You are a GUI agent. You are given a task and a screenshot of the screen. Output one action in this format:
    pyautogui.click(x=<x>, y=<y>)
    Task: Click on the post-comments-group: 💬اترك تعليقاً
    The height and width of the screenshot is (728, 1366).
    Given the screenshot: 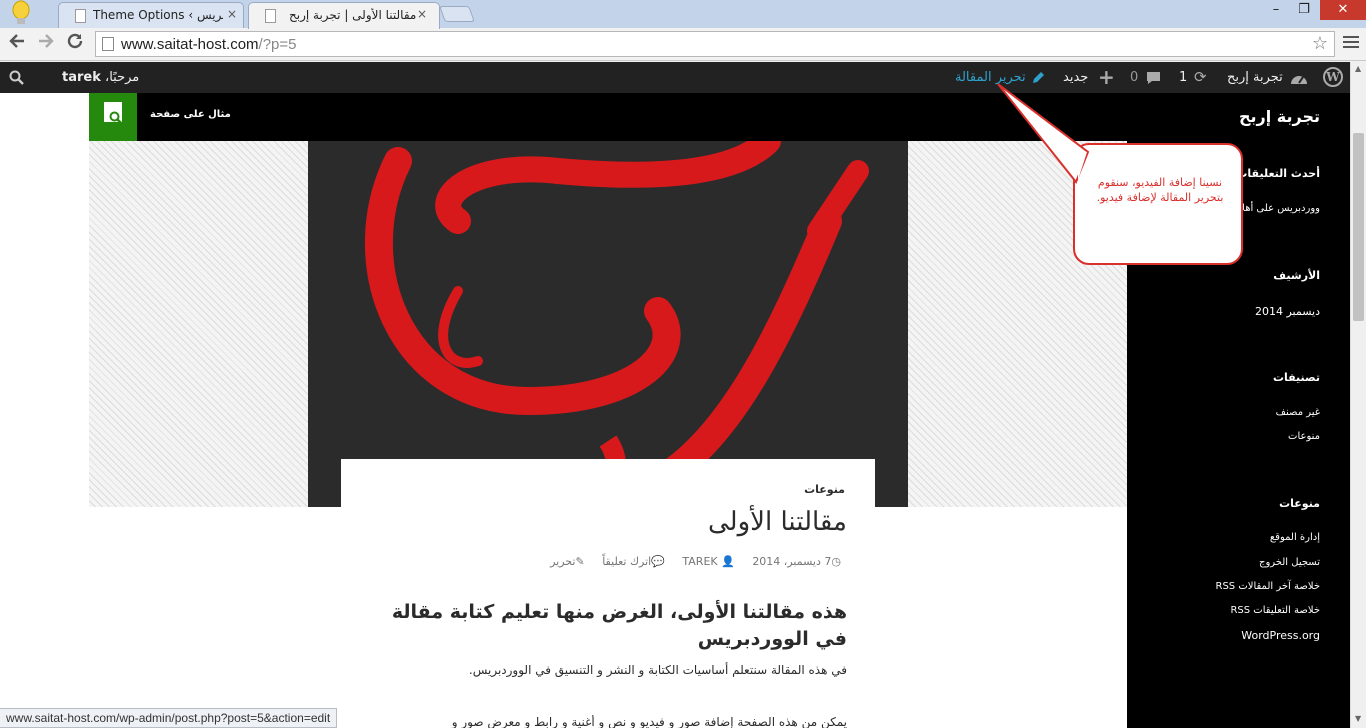 What is the action you would take?
    pyautogui.click(x=633, y=561)
    